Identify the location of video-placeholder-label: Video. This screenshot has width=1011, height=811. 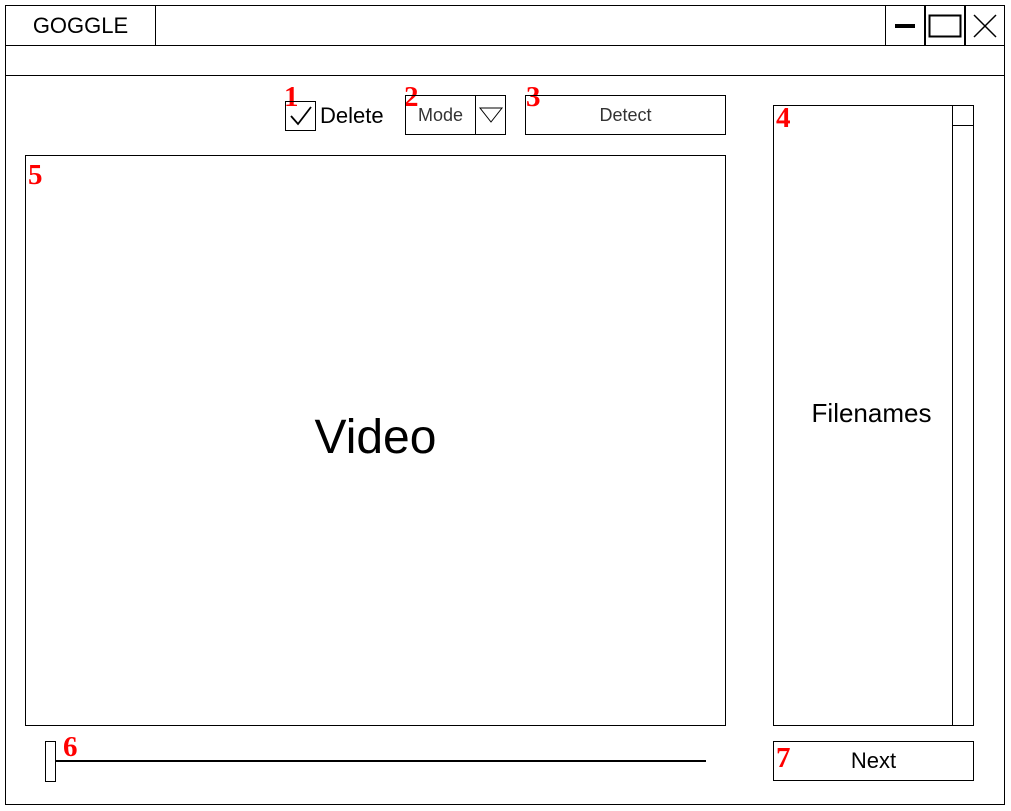
(375, 437).